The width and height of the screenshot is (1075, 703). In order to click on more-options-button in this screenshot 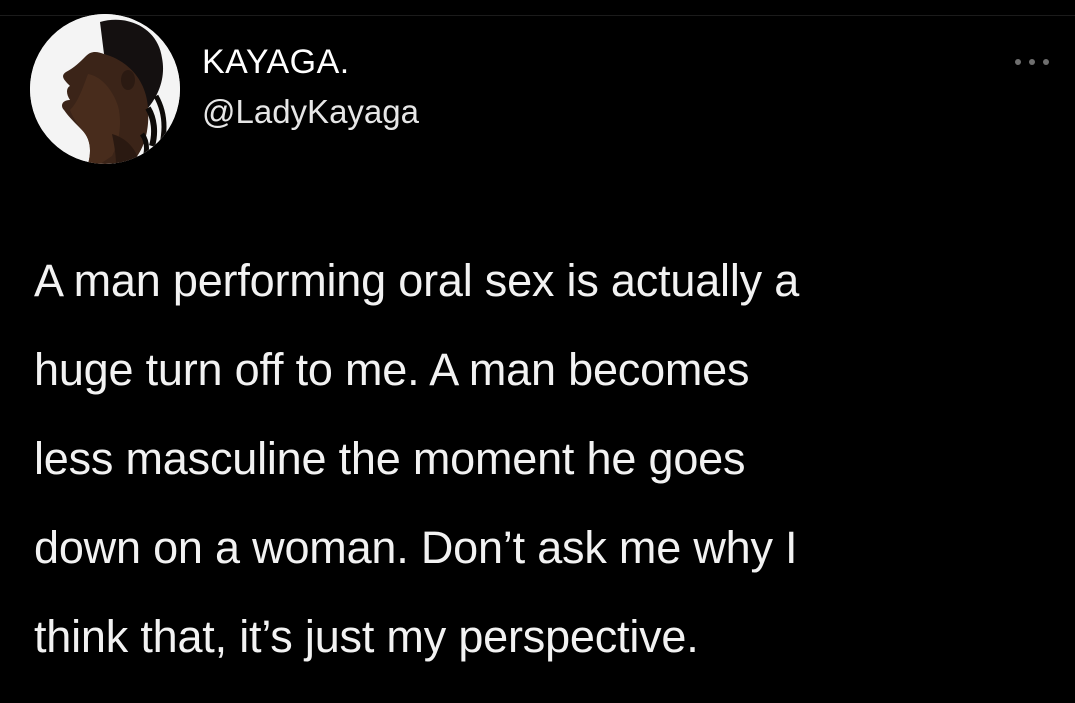, I will do `click(1032, 62)`.